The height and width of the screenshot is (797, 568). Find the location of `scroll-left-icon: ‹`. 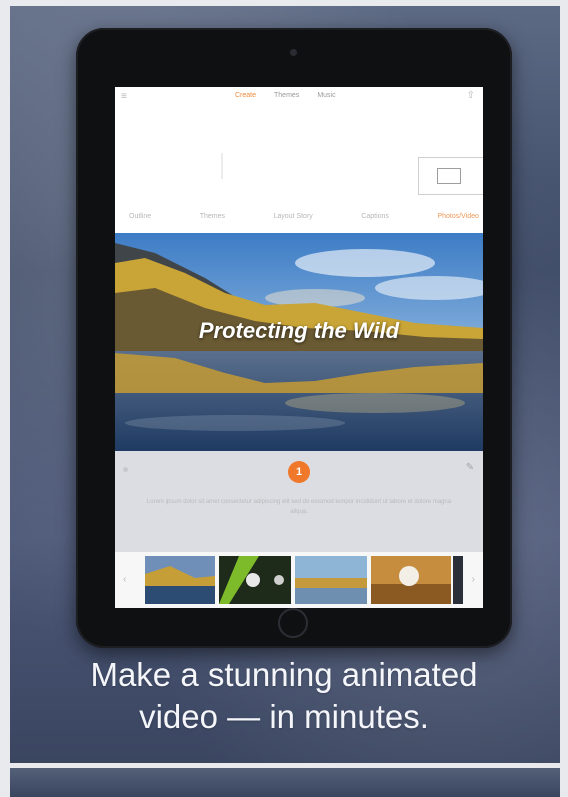

scroll-left-icon: ‹ is located at coordinates (124, 579).